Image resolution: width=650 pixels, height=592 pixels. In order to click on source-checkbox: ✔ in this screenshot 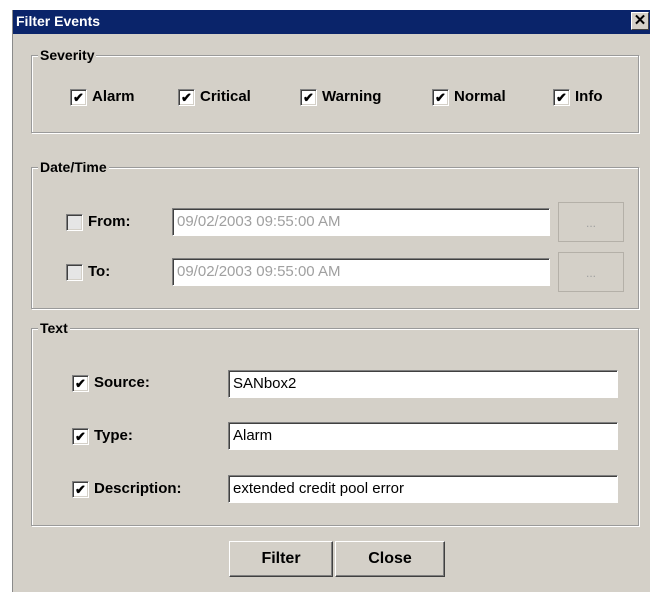, I will do `click(80, 383)`.